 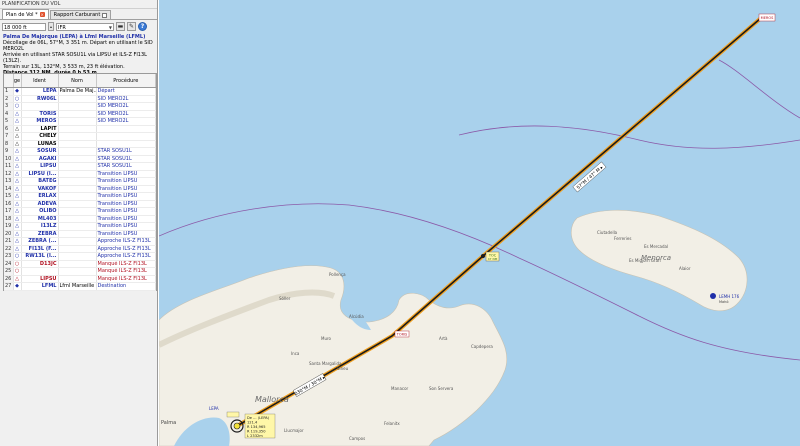 What do you see at coordinates (80, 211) in the screenshot?
I see `table-row: 17 △ OLIBO Transition LIPSU` at bounding box center [80, 211].